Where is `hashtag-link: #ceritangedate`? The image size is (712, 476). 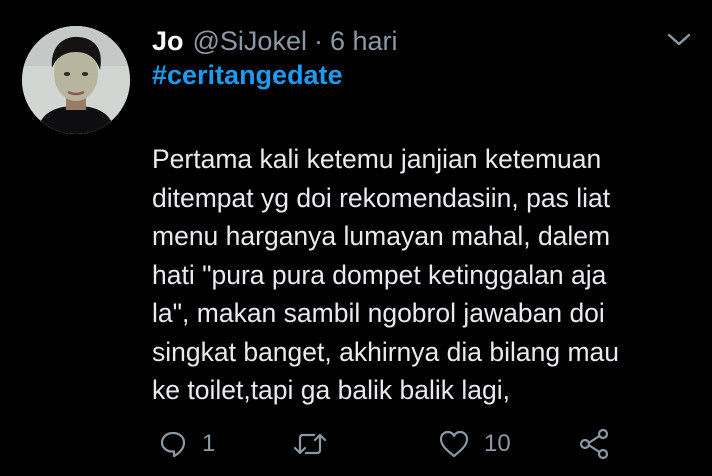
hashtag-link: #ceritangedate is located at coordinates (247, 75).